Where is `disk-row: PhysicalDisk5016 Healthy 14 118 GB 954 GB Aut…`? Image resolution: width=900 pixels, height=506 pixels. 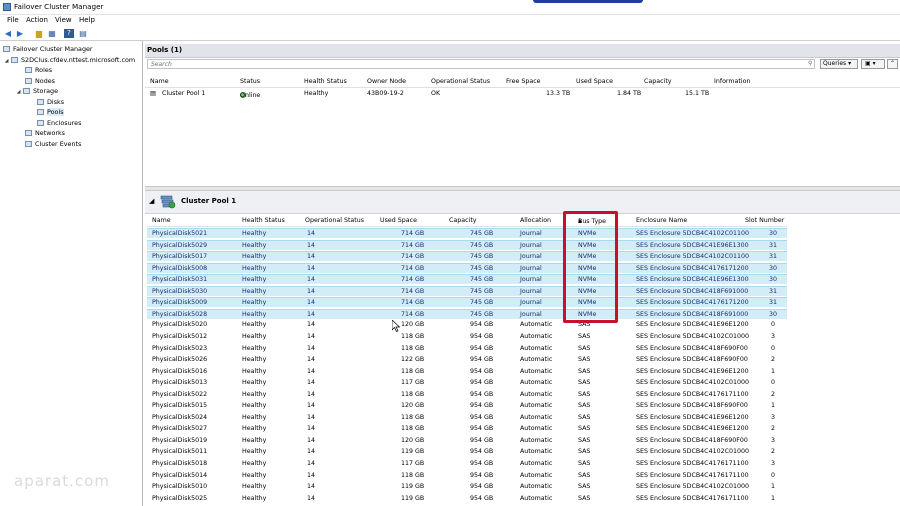
disk-row: PhysicalDisk5016 Healthy 14 118 GB 954 GB Aut… is located at coordinates (467, 372).